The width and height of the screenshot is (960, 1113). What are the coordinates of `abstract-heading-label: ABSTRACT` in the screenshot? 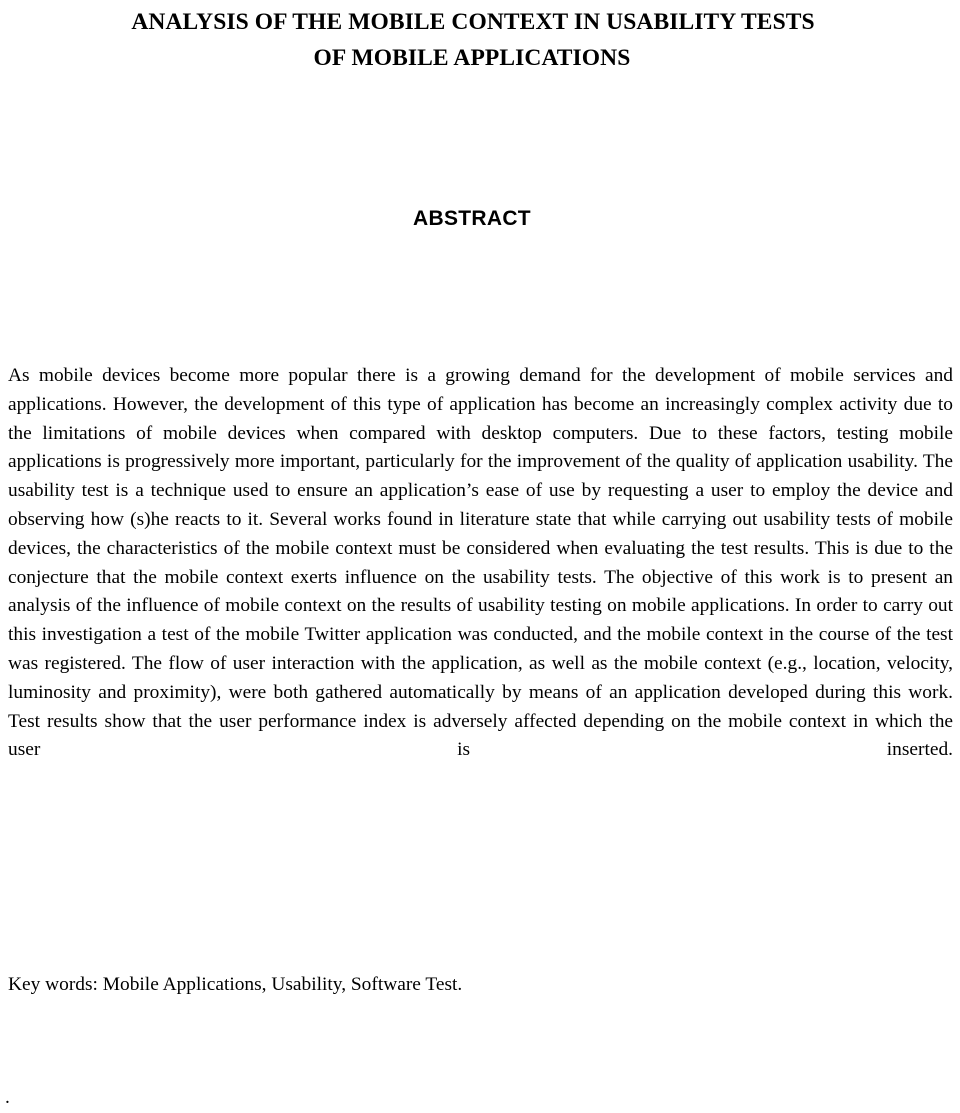 It's located at (472, 218).